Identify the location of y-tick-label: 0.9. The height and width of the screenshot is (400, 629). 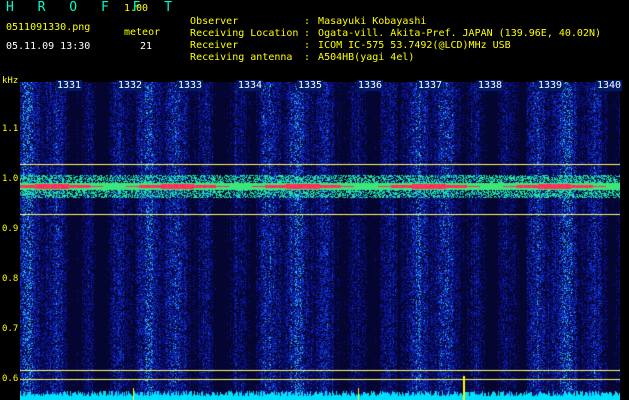
(10, 229).